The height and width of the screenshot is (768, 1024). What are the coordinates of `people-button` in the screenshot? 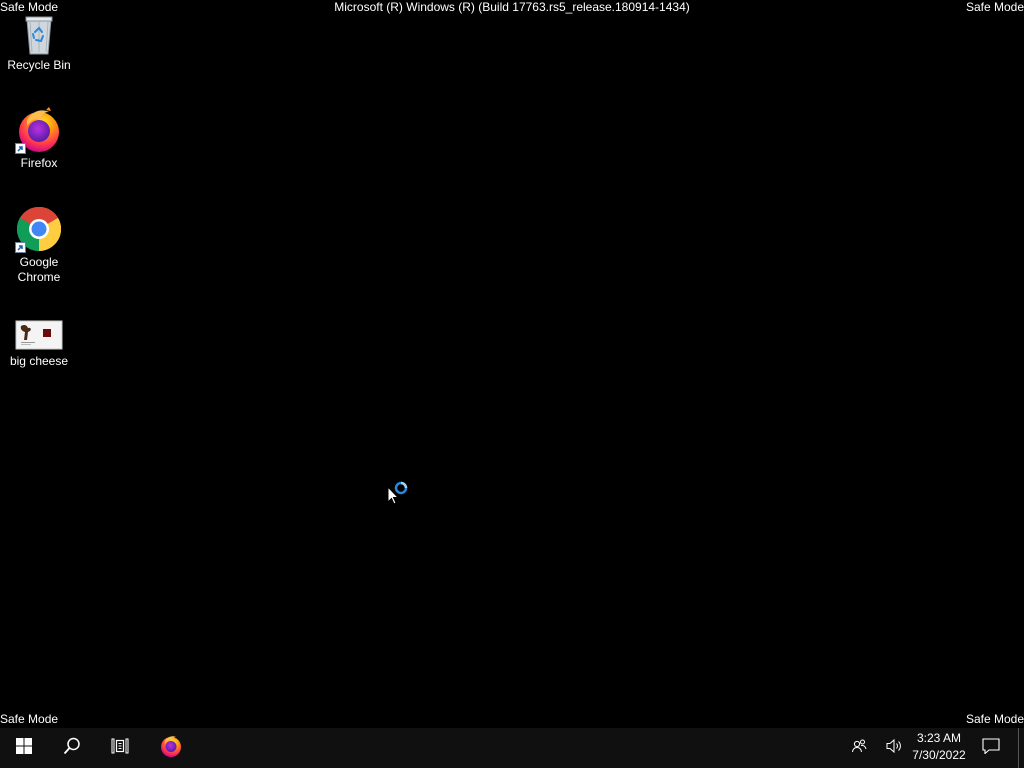 It's located at (859, 748).